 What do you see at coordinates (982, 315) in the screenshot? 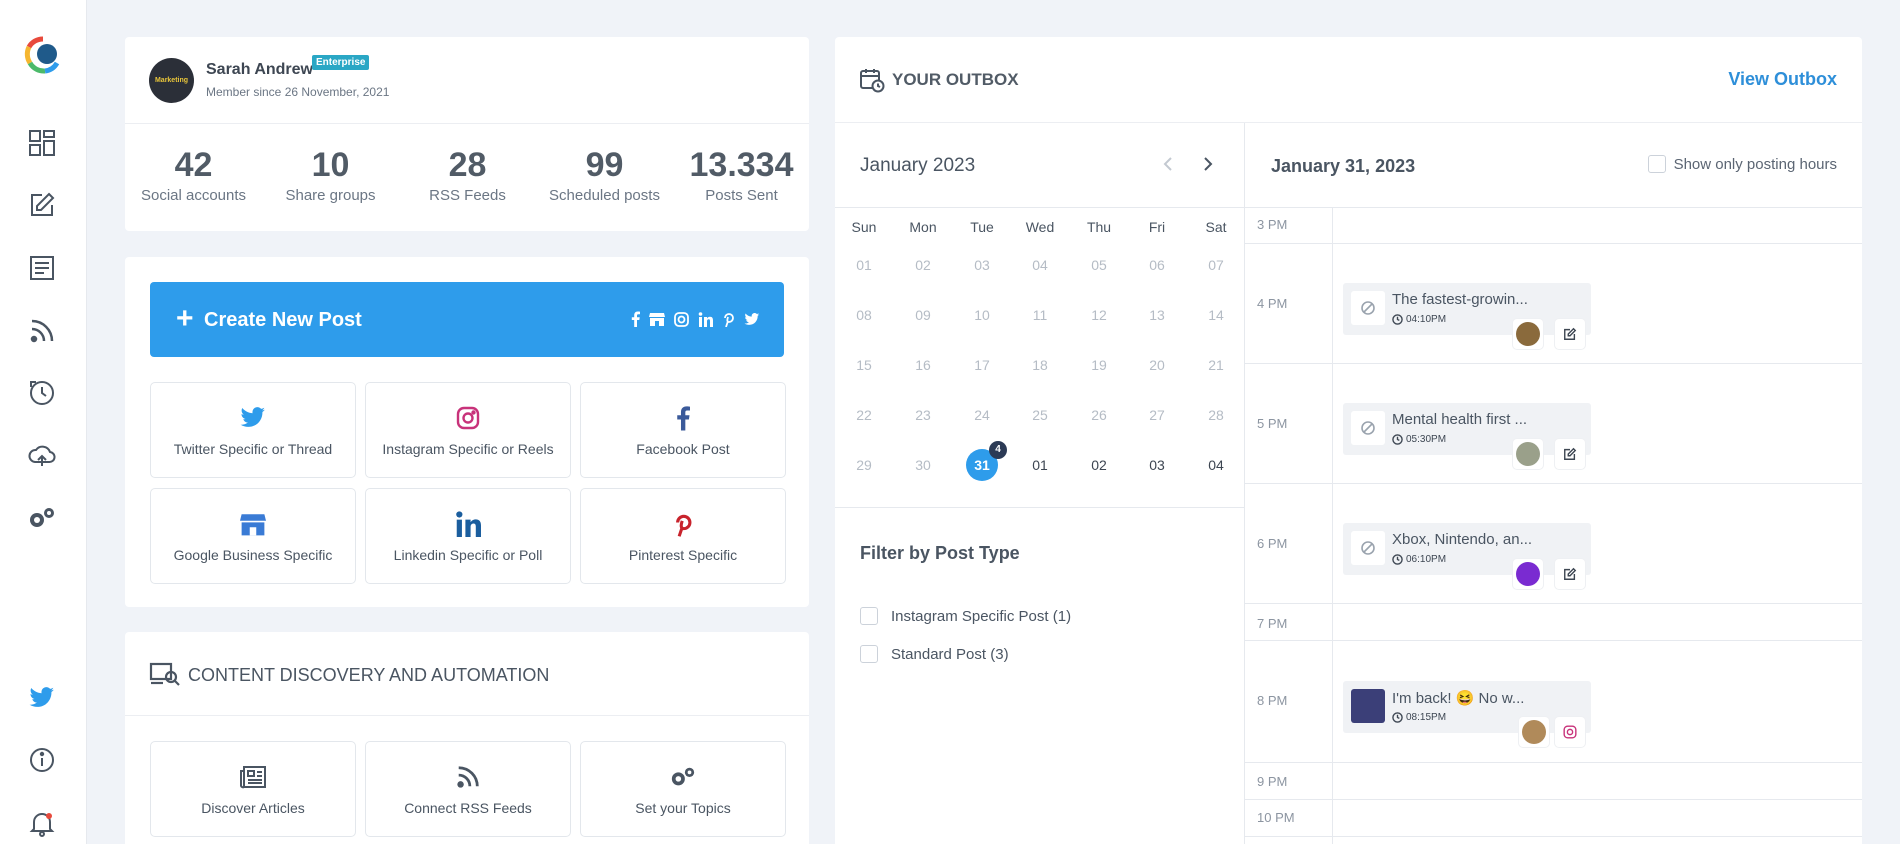
I see `calendar-day: 10` at bounding box center [982, 315].